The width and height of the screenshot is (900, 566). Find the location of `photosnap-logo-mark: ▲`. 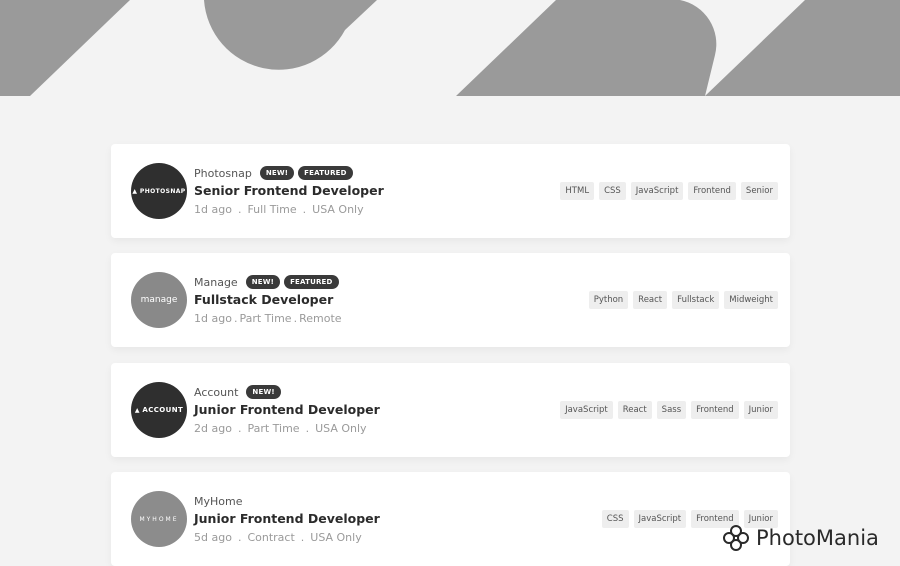

photosnap-logo-mark: ▲ is located at coordinates (136, 191).